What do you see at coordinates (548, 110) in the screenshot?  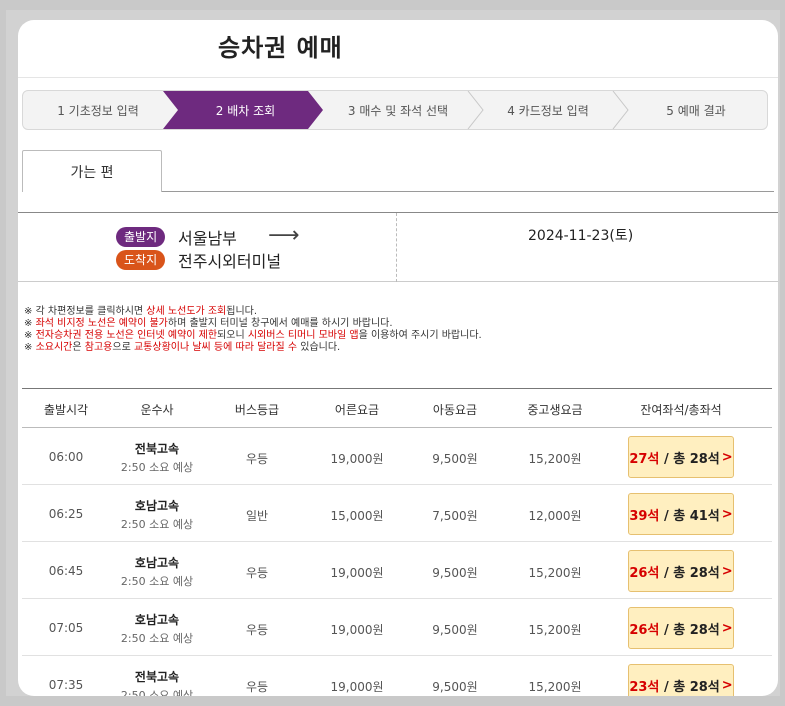 I see `step-4: 4 카드정보 입력` at bounding box center [548, 110].